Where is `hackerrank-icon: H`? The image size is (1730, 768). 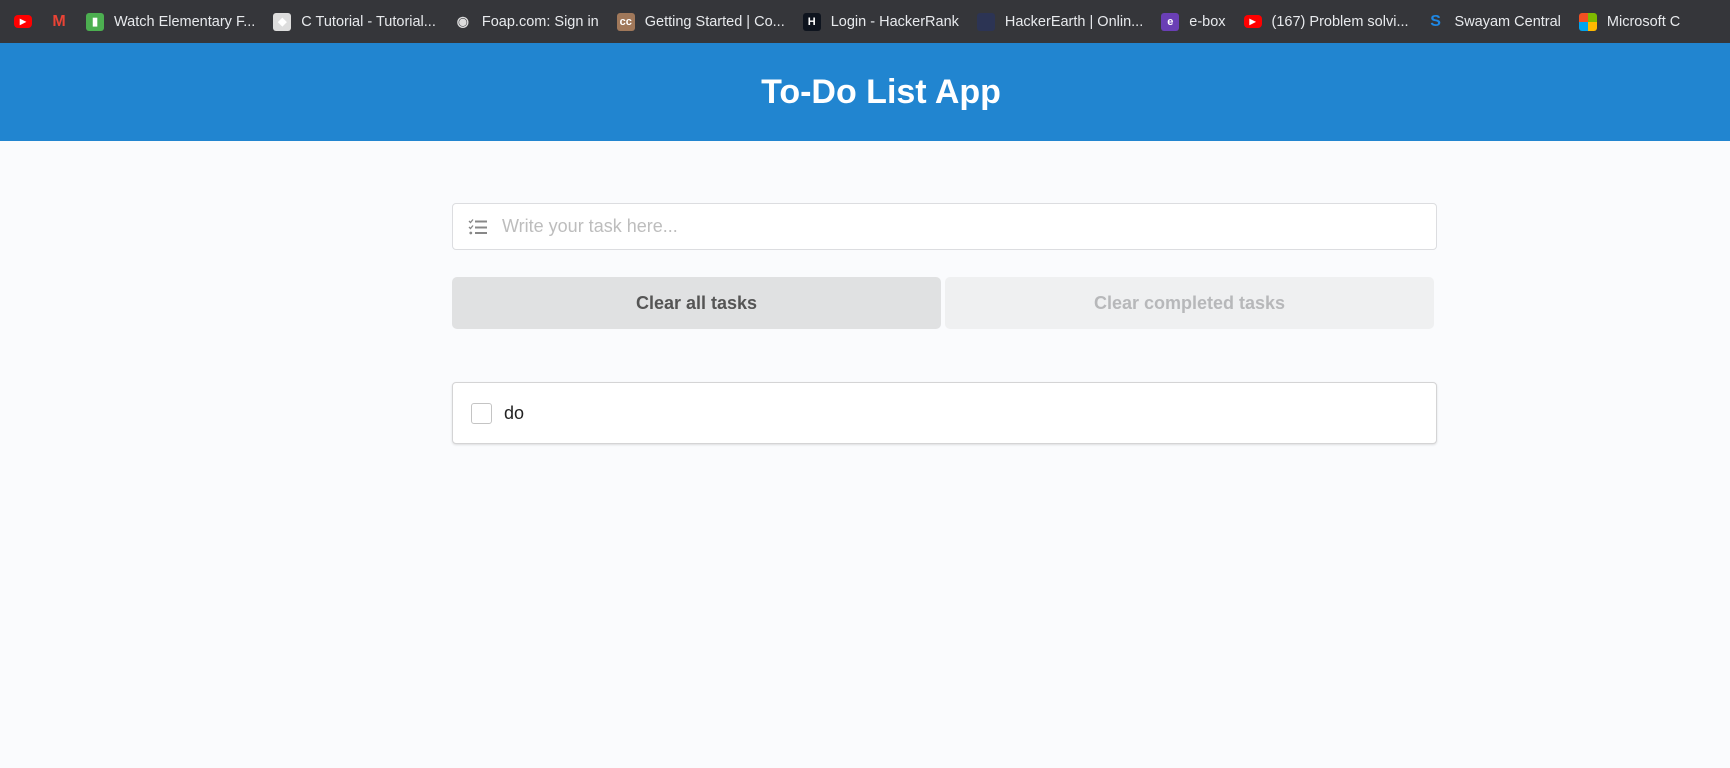 hackerrank-icon: H is located at coordinates (811, 21).